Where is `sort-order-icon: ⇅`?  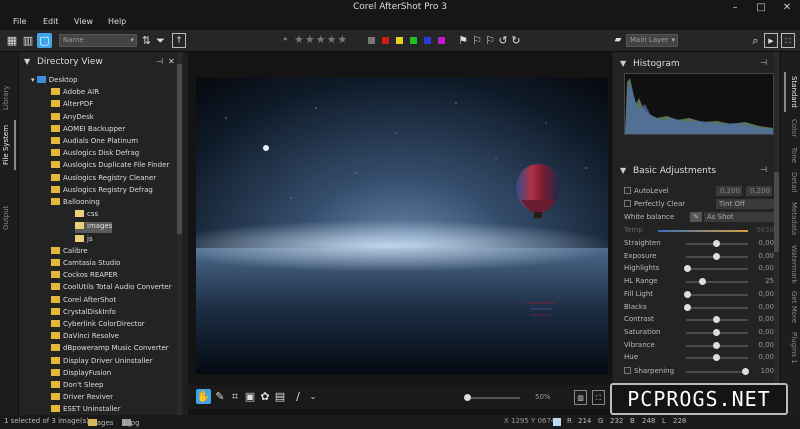 sort-order-icon: ⇅ is located at coordinates (146, 40).